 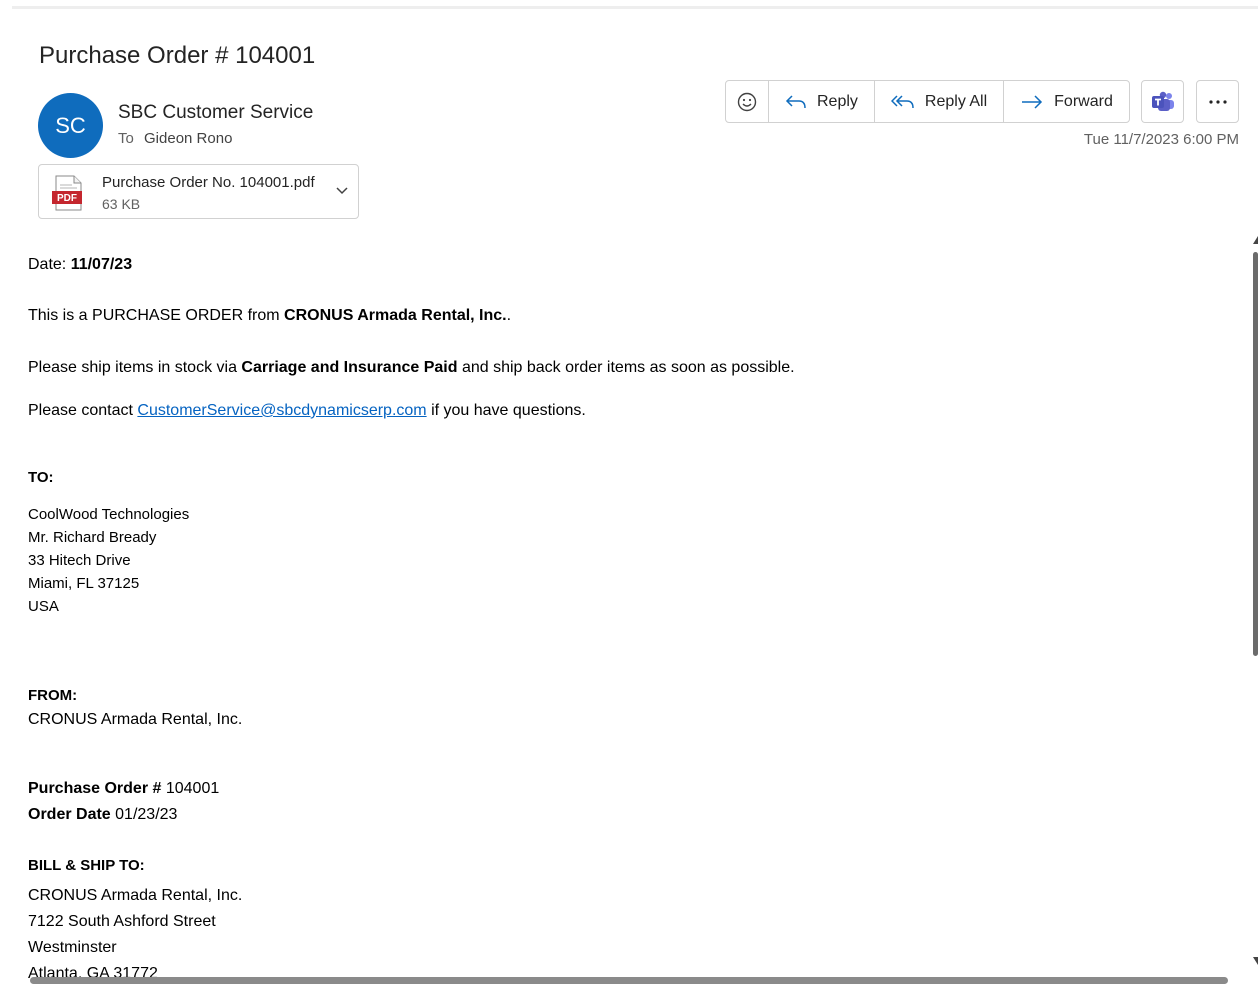 I want to click on contact-prefix: Please contact, so click(x=83, y=410).